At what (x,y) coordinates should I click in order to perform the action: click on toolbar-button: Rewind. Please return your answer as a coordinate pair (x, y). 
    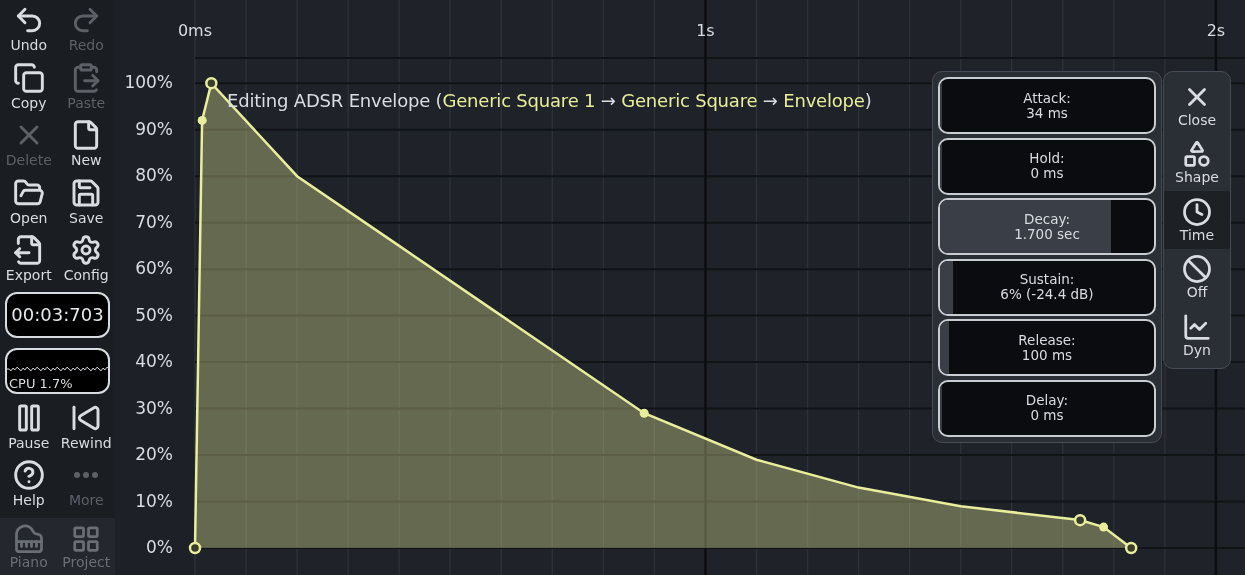
    Looking at the image, I should click on (86, 426).